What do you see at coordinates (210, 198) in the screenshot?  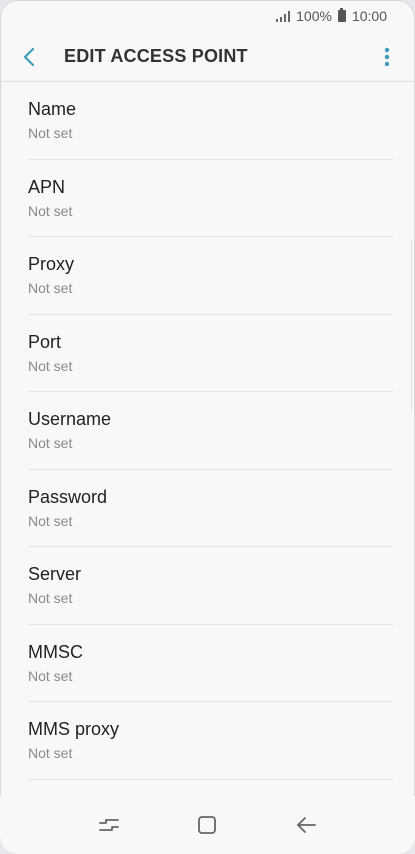 I see `field-apn: APN Not set` at bounding box center [210, 198].